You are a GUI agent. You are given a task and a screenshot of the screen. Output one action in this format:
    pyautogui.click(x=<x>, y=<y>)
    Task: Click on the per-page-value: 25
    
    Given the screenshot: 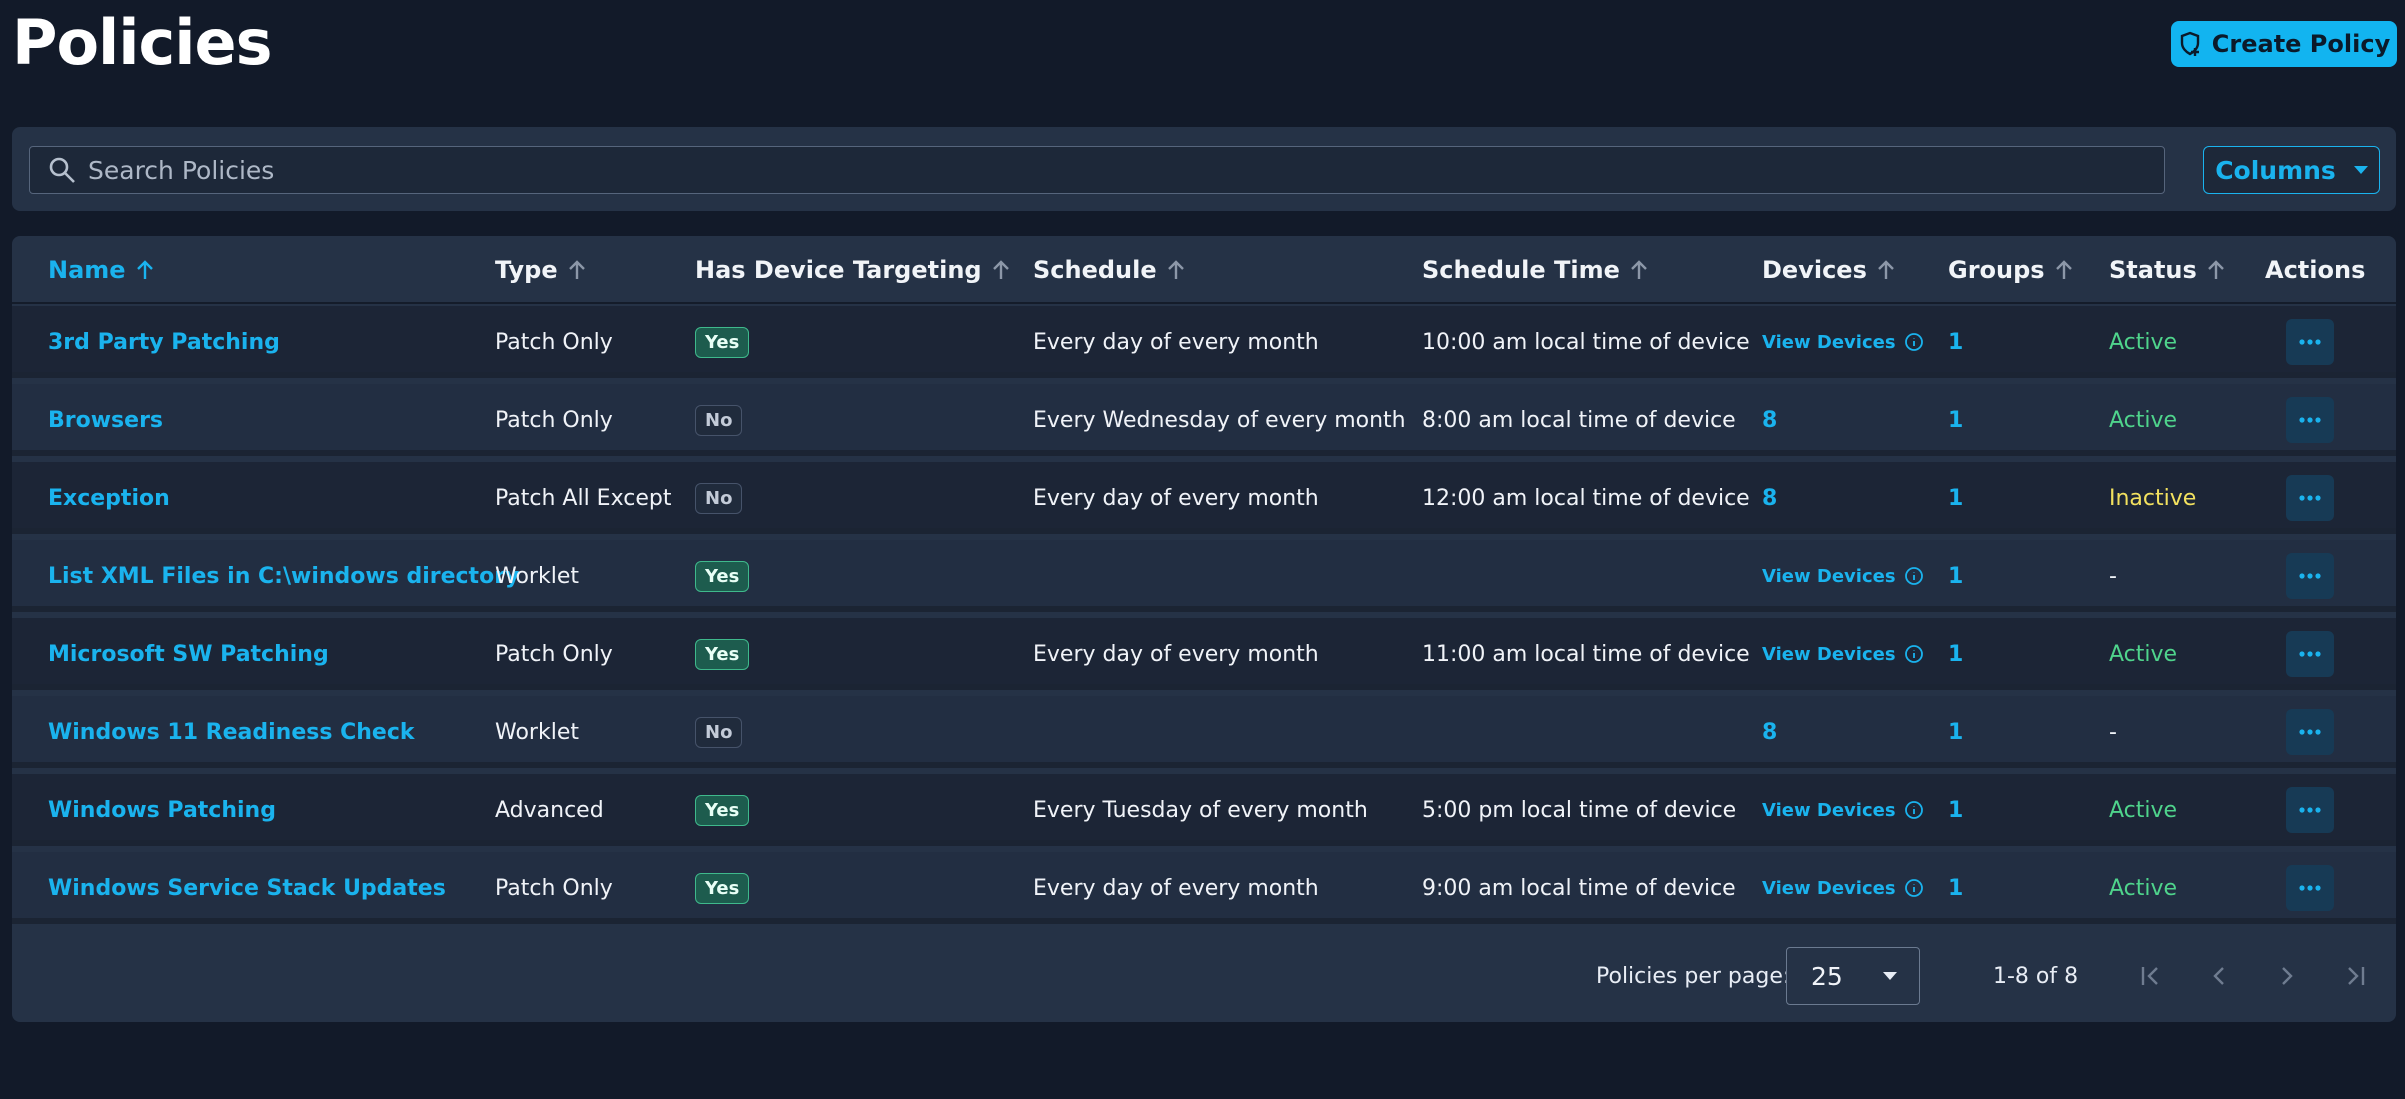 What is the action you would take?
    pyautogui.click(x=1827, y=976)
    